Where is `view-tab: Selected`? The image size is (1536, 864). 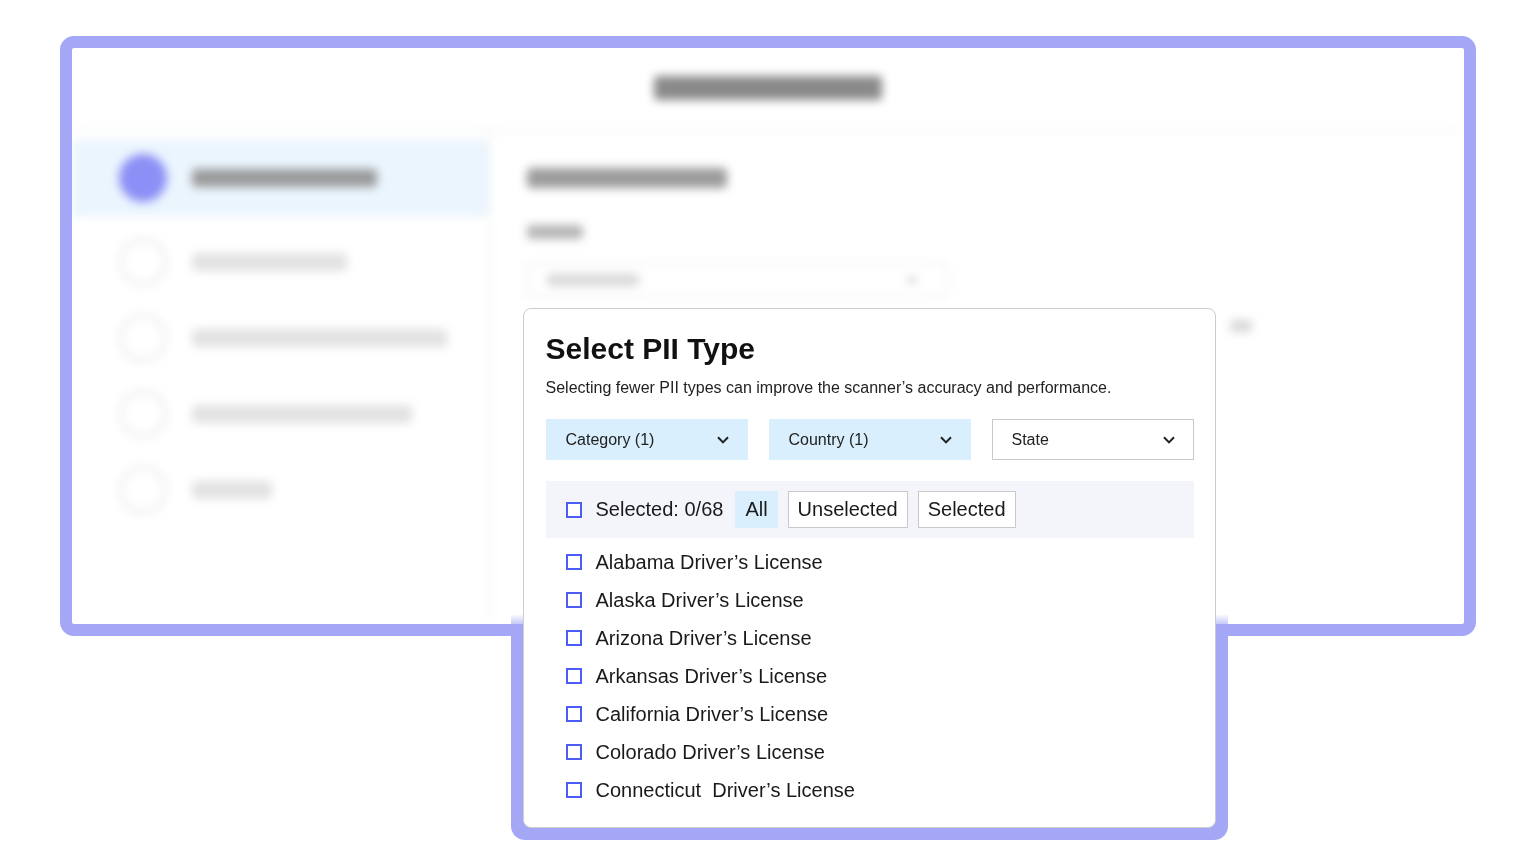
view-tab: Selected is located at coordinates (966, 509).